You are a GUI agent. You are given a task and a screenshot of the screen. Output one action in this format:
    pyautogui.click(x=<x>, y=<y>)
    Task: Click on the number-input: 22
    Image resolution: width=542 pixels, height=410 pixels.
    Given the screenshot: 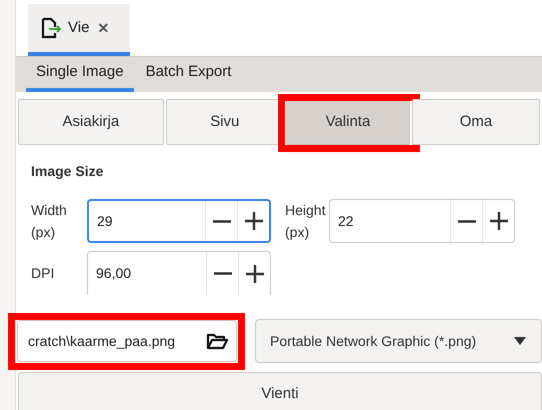 What is the action you would take?
    pyautogui.click(x=390, y=221)
    